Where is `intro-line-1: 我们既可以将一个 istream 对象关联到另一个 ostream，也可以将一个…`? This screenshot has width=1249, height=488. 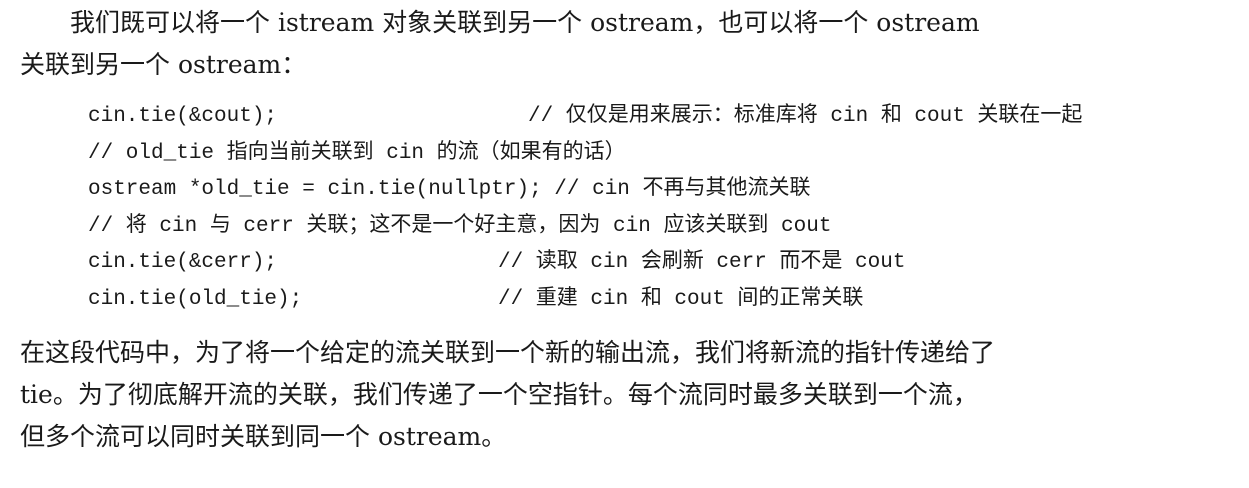 intro-line-1: 我们既可以将一个 istream 对象关联到另一个 ostream，也可以将一个… is located at coordinates (525, 22).